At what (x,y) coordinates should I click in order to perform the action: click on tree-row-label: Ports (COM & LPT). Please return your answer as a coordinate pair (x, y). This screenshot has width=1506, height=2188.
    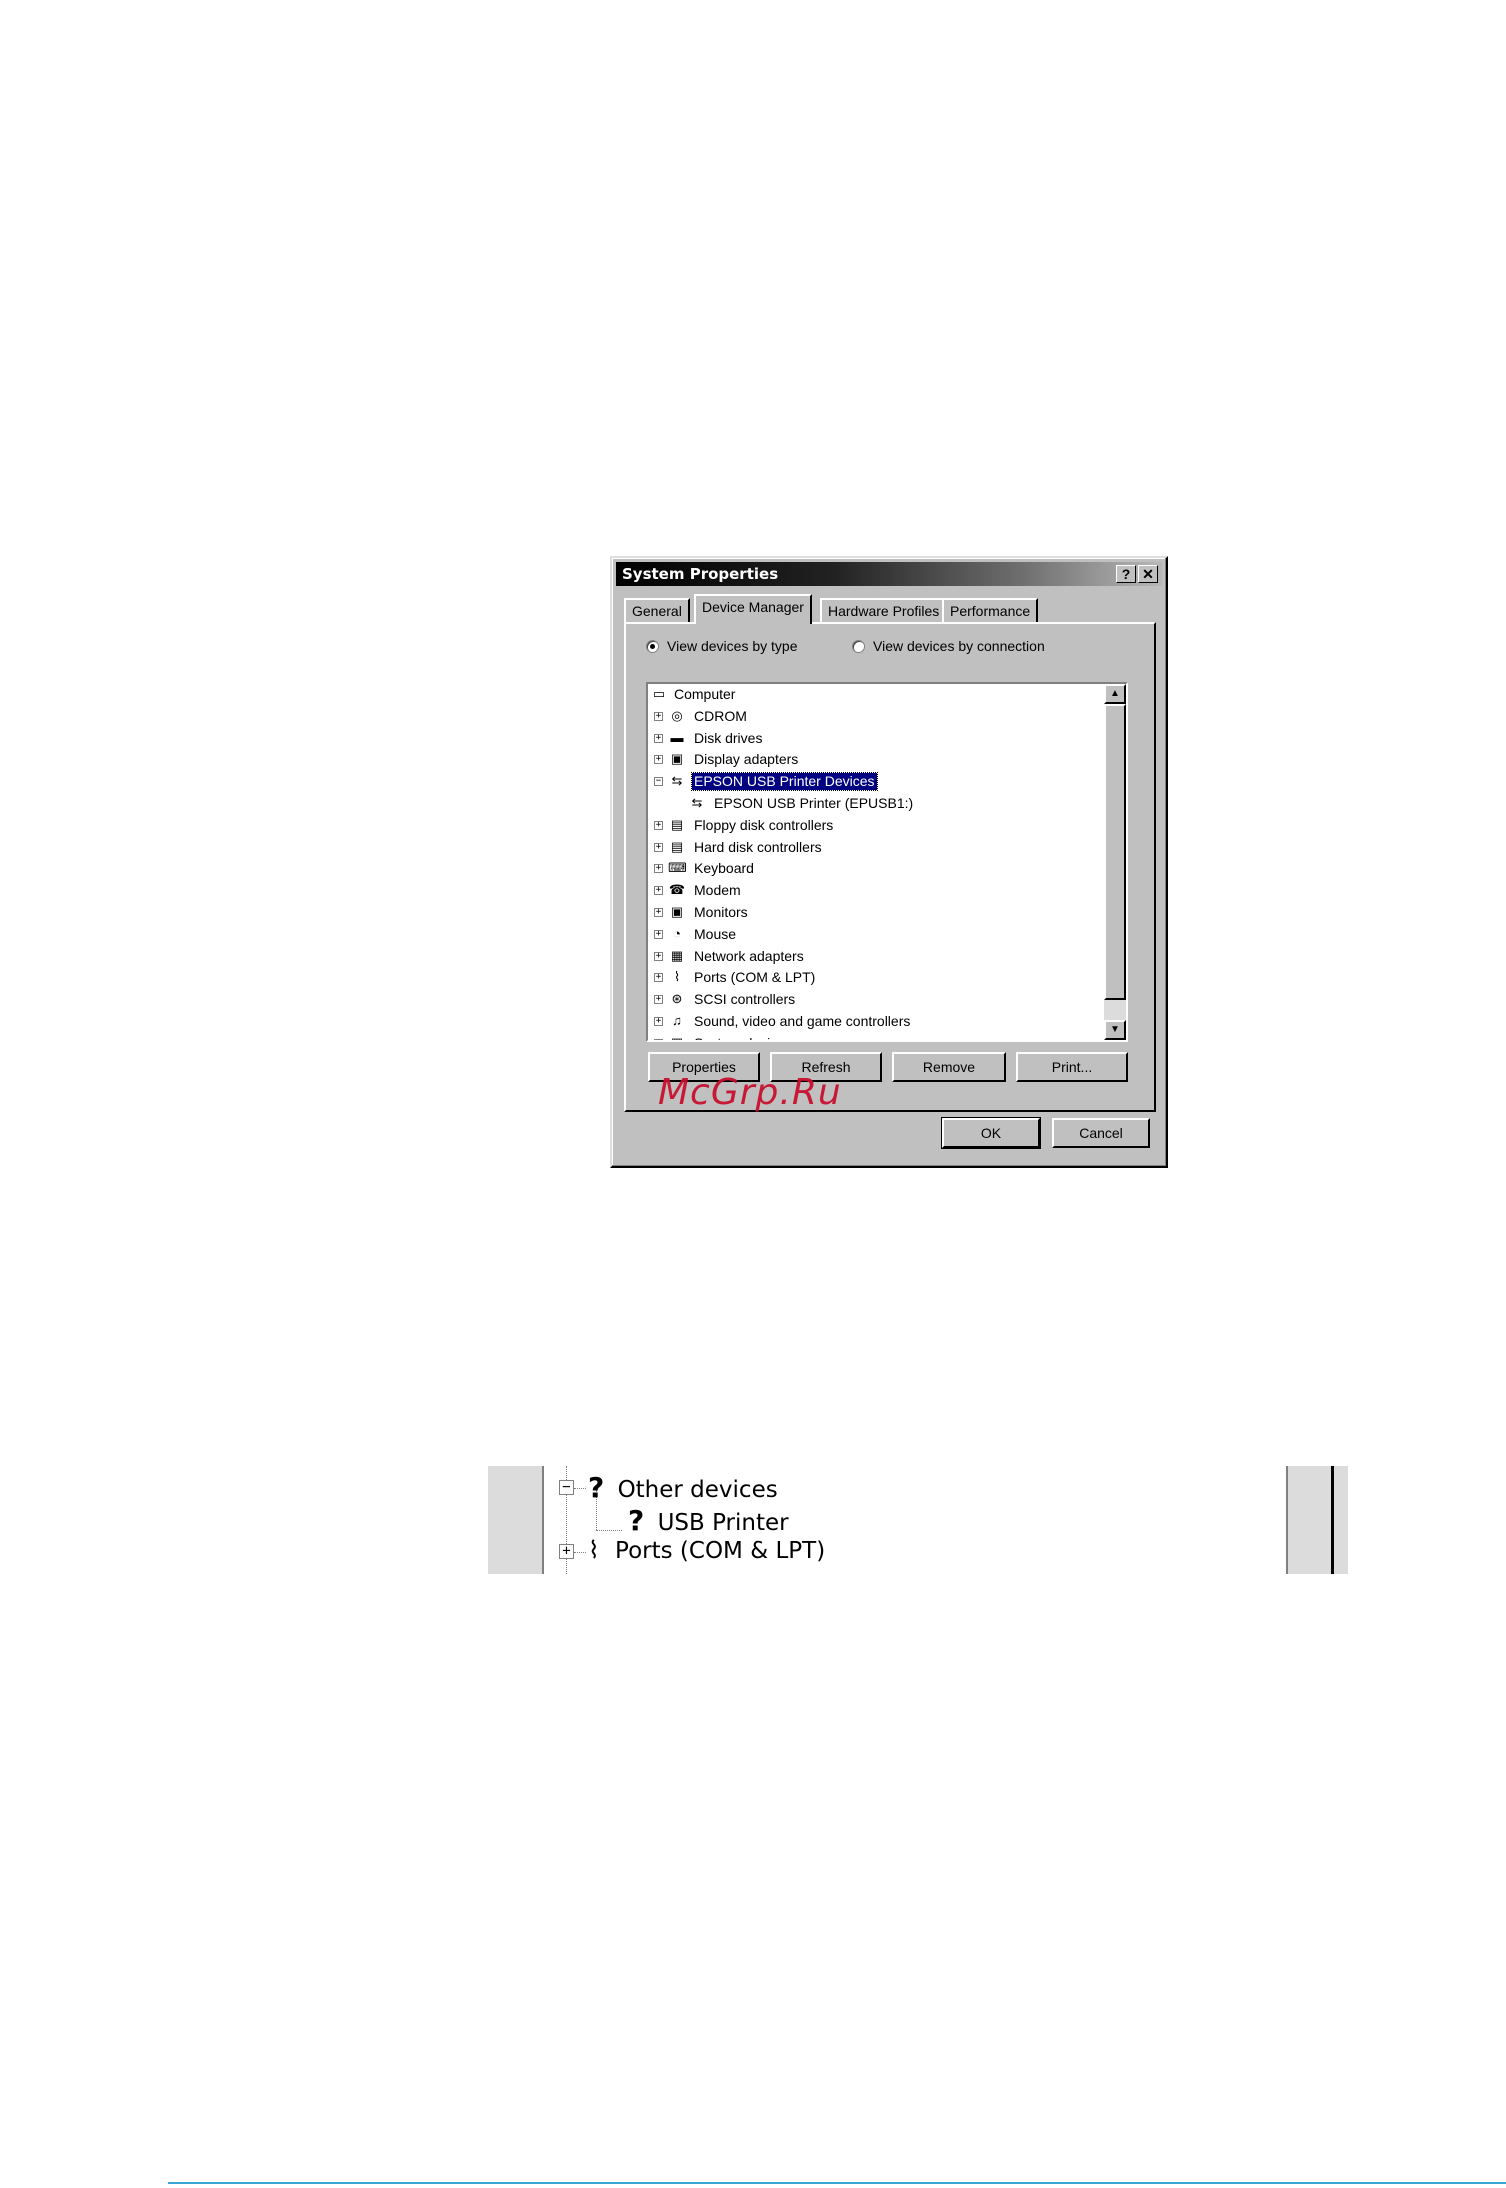
    Looking at the image, I should click on (755, 977).